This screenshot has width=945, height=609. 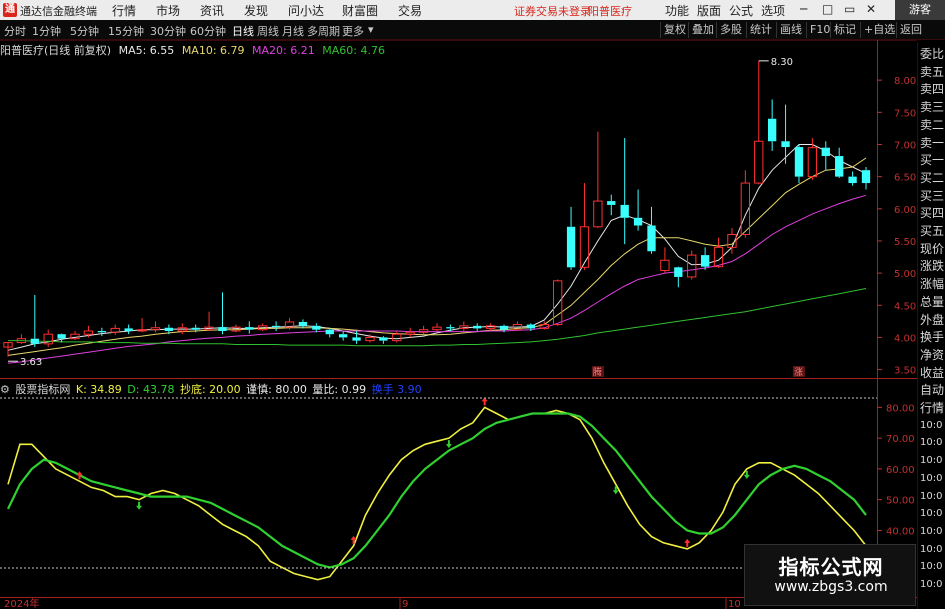 What do you see at coordinates (552, 11) in the screenshot?
I see `login-warning: 证券交易未登录` at bounding box center [552, 11].